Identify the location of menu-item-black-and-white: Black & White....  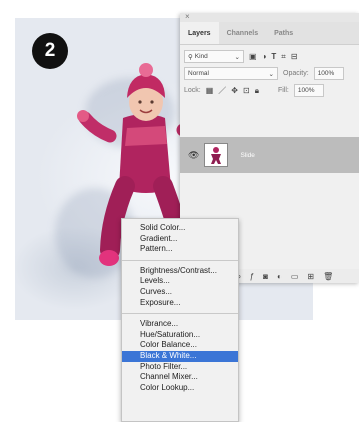
(180, 356).